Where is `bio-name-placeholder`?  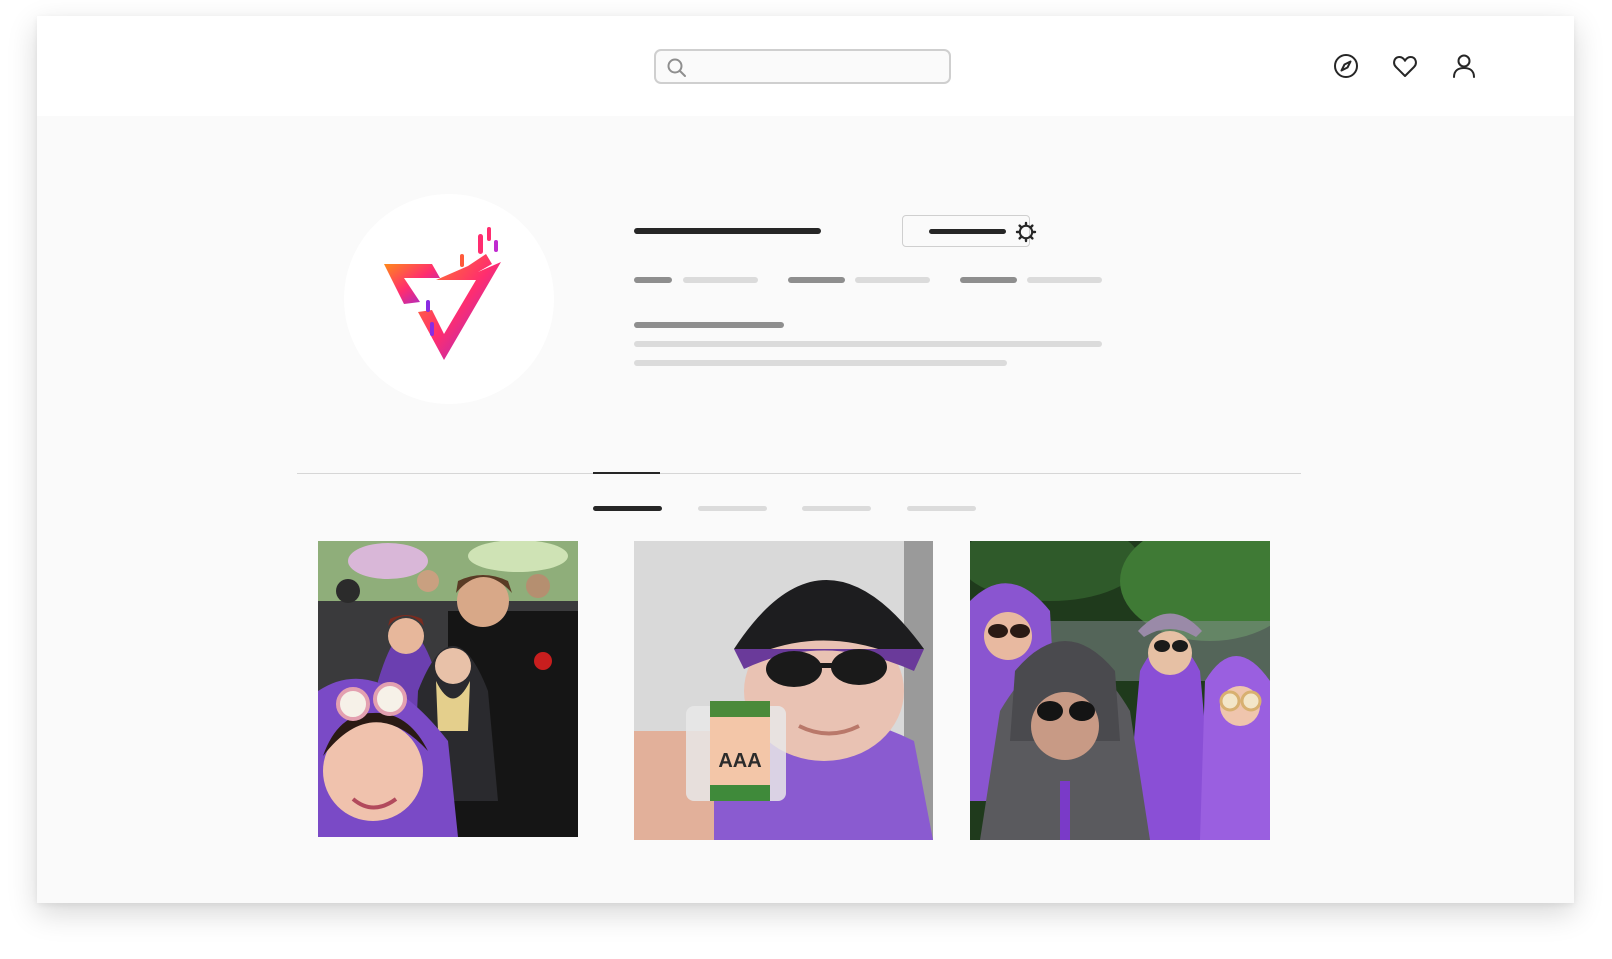 bio-name-placeholder is located at coordinates (709, 325).